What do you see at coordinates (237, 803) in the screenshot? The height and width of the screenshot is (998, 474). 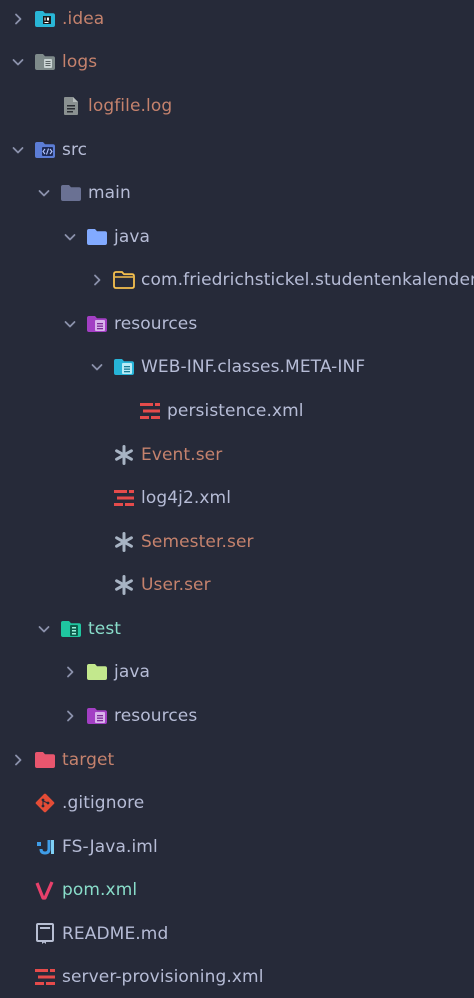 I see `tree-item-gitignore: .gitignore` at bounding box center [237, 803].